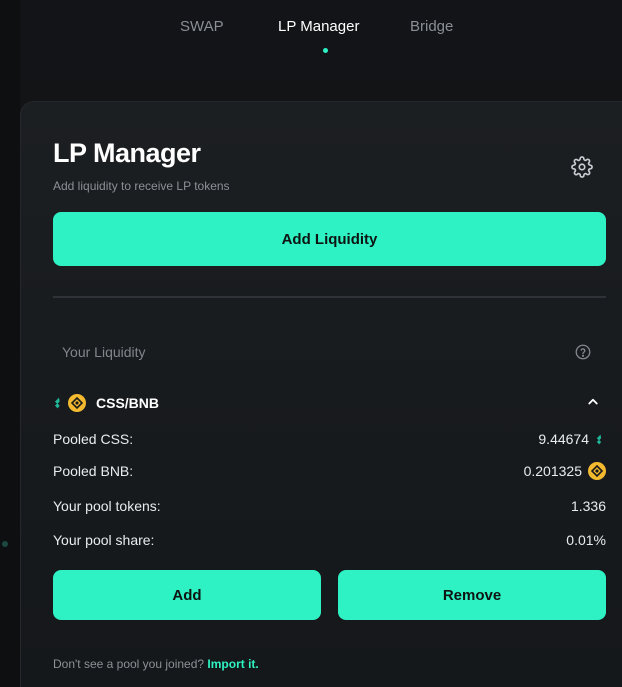  Describe the element at coordinates (583, 352) in the screenshot. I see `help-icon` at that location.